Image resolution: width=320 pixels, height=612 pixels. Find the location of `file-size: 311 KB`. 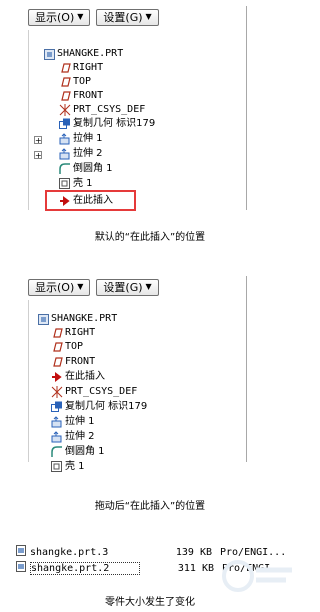

file-size: 311 KB is located at coordinates (195, 568).